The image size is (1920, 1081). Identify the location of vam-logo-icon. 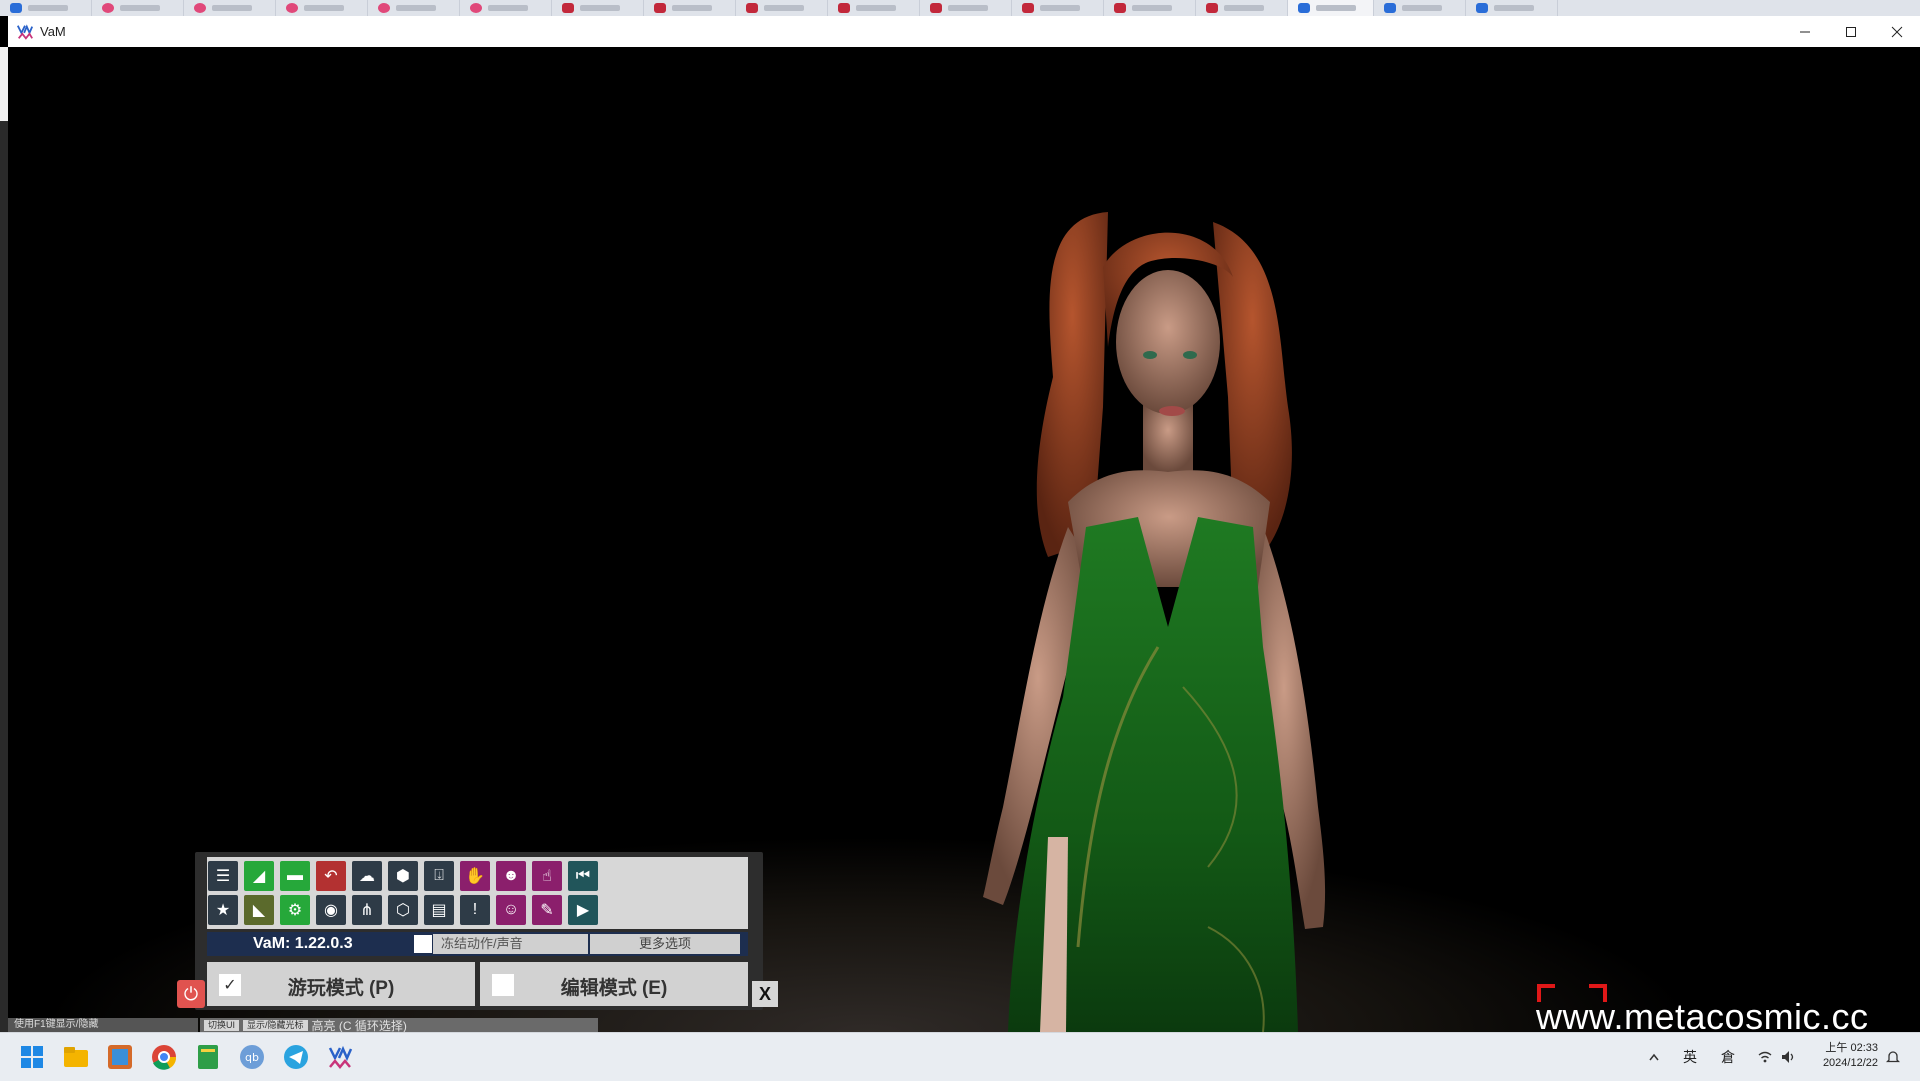
(25, 31).